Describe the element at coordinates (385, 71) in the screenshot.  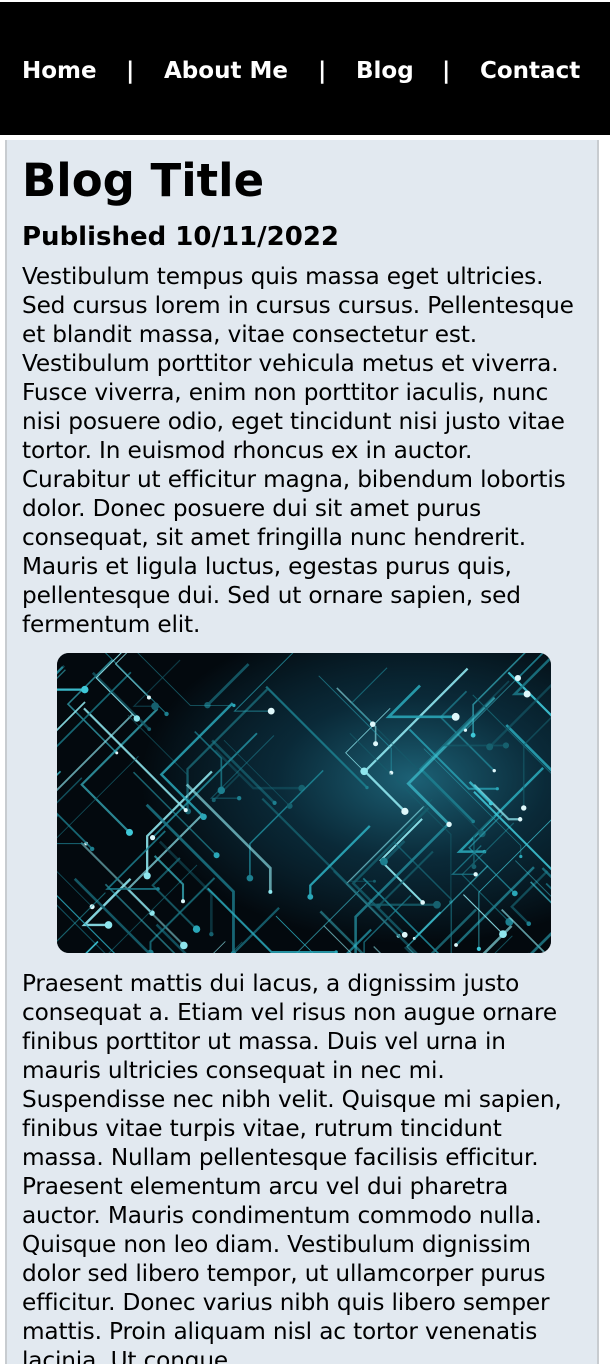
I see `nav-link-blog: Blog` at that location.